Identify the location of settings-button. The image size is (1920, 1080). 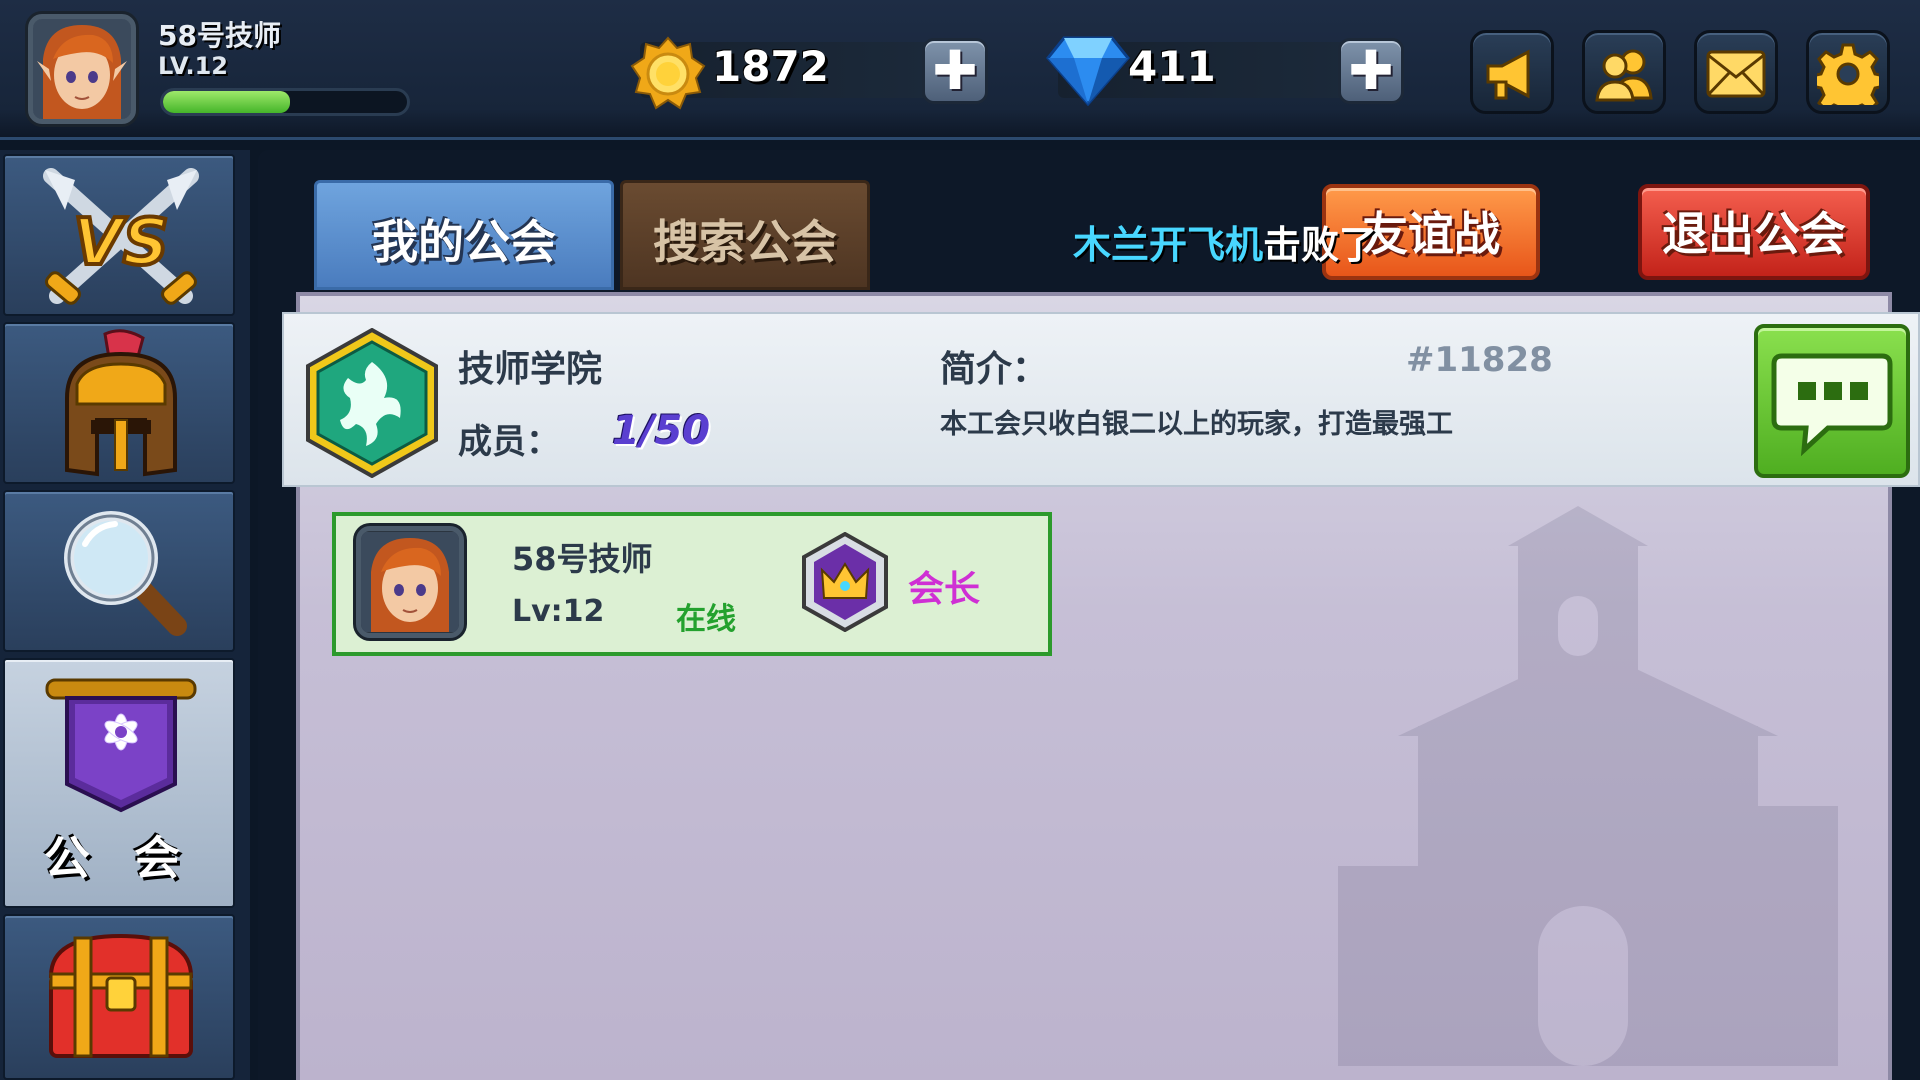
(1848, 74).